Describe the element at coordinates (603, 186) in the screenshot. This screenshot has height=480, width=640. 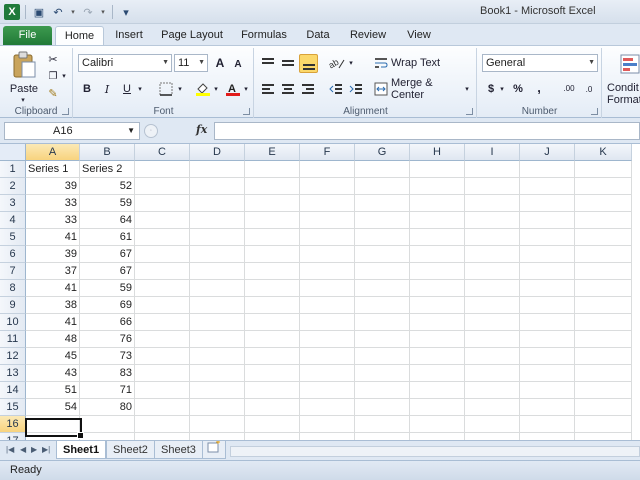
I see `cell-k2` at that location.